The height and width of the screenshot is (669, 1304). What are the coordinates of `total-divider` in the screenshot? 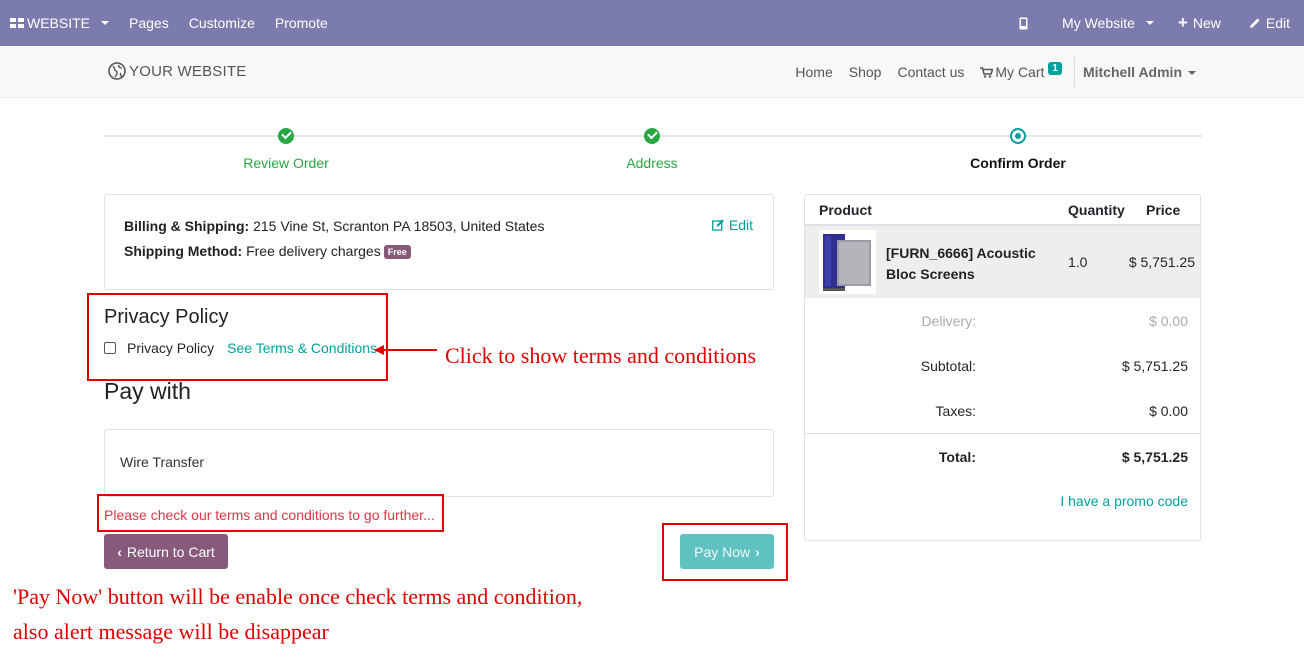 It's located at (1002, 433).